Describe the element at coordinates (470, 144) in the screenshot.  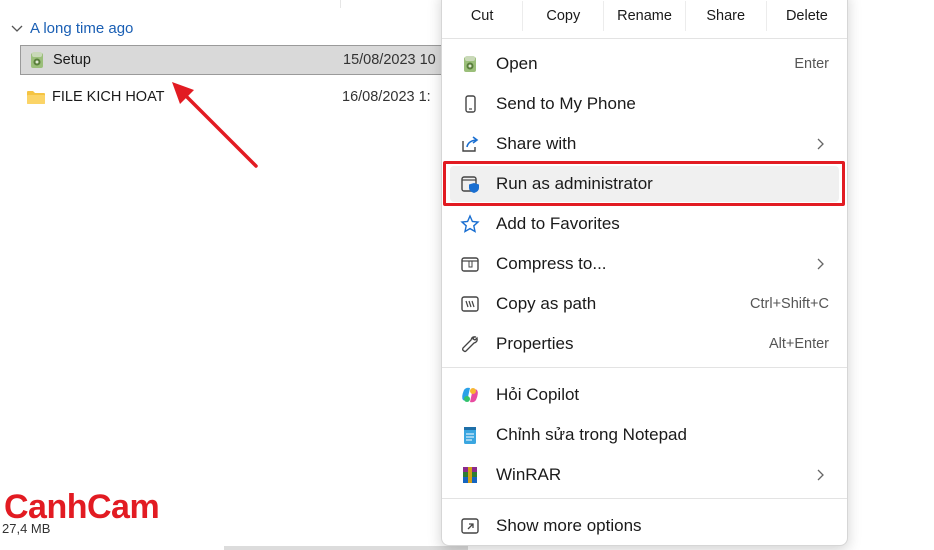
I see `share-icon` at that location.